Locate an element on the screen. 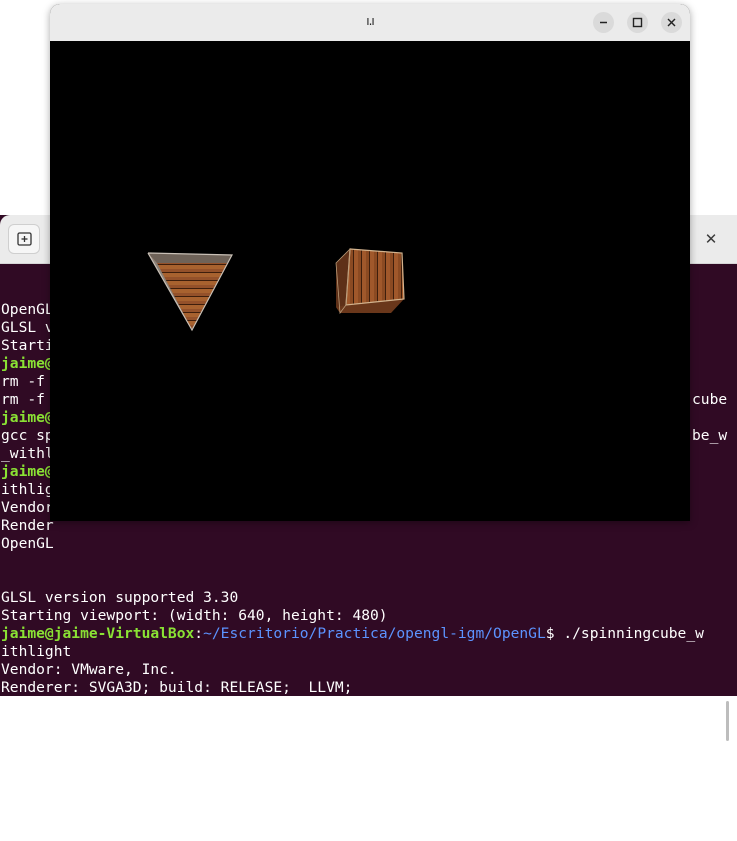  prompt-path: ~/Escritorio/Practica/opengl-igm/OpenGL is located at coordinates (374, 633).